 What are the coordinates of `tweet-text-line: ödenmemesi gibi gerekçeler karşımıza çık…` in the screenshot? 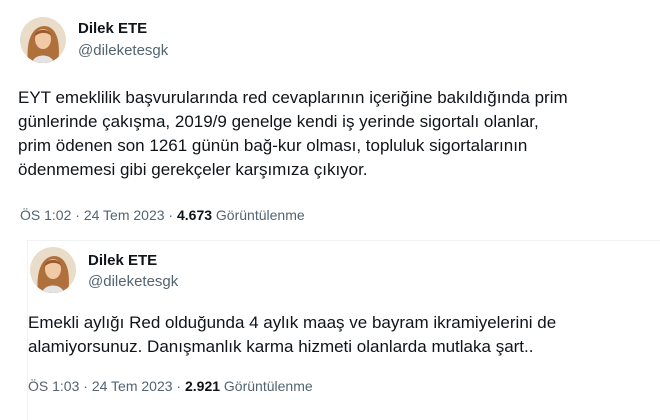 It's located at (193, 169).